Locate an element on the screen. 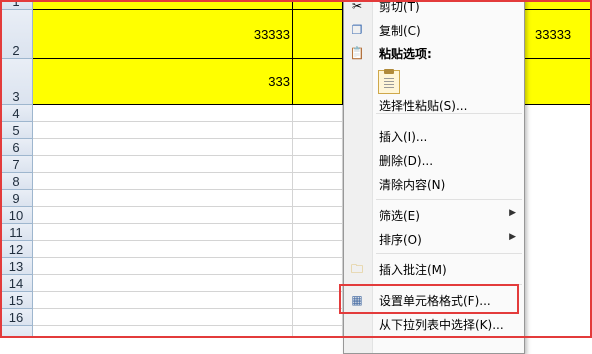 The height and width of the screenshot is (354, 592). cell: 333 is located at coordinates (163, 82).